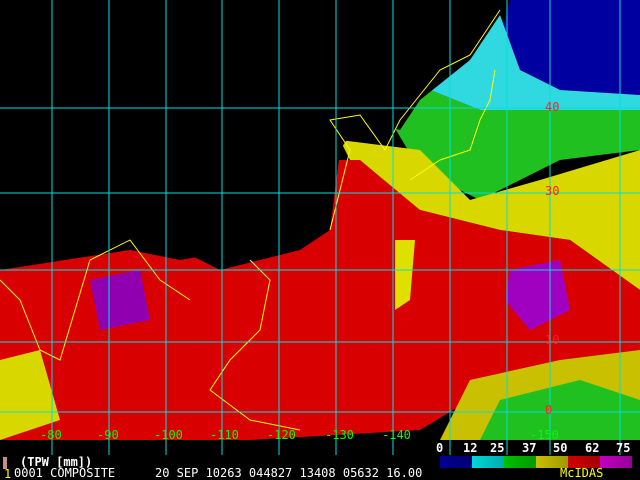 The image size is (640, 480). What do you see at coordinates (623, 448) in the screenshot?
I see `legend-tick: 75` at bounding box center [623, 448].